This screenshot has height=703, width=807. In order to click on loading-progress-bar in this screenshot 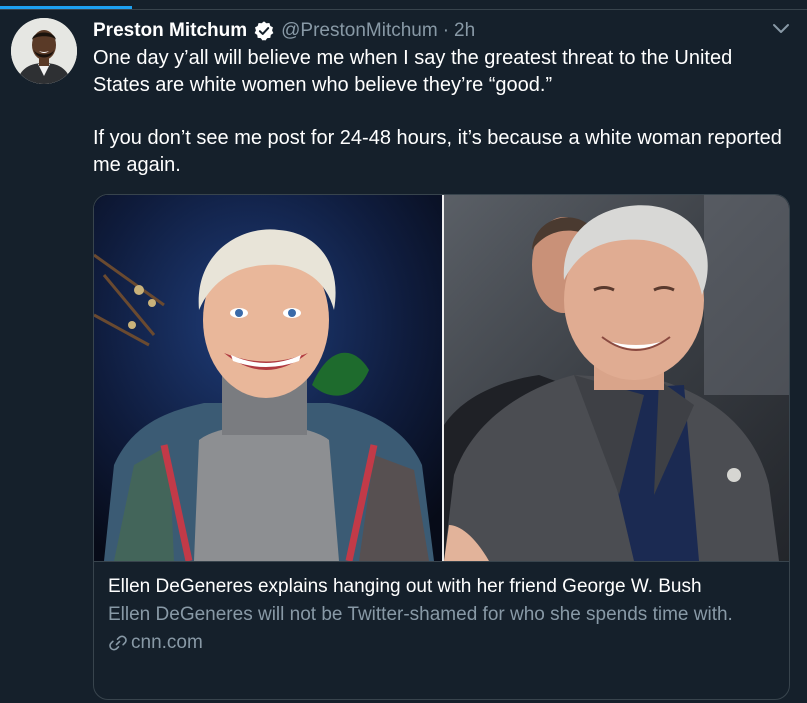, I will do `click(66, 7)`.